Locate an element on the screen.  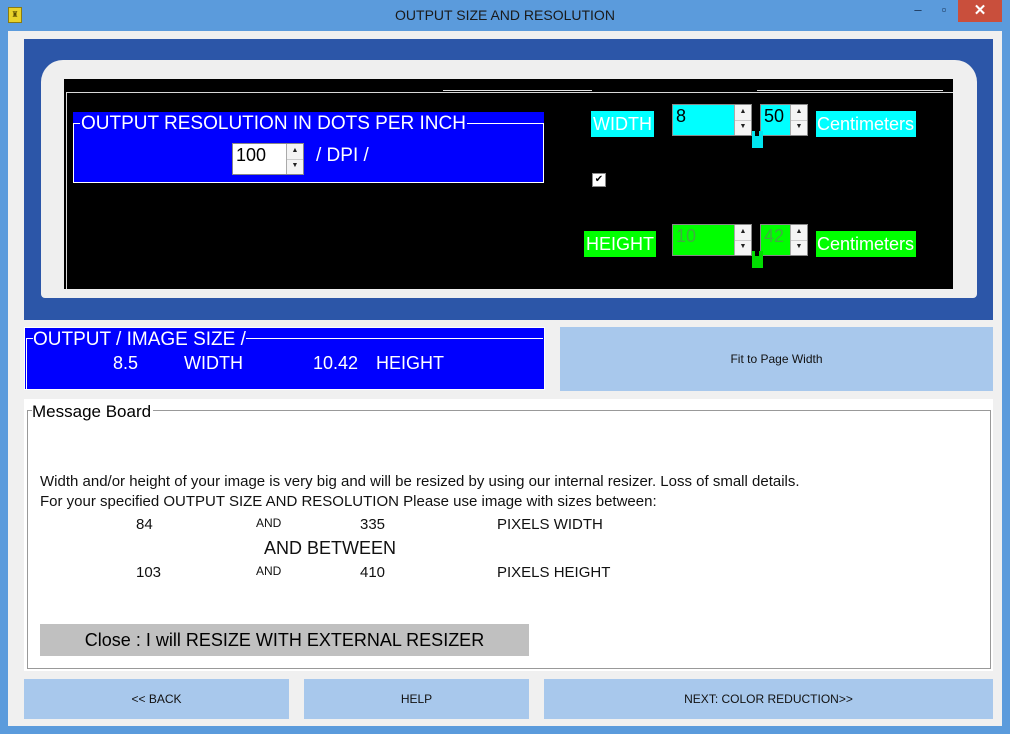
output-width-value: 8.5 is located at coordinates (126, 363).